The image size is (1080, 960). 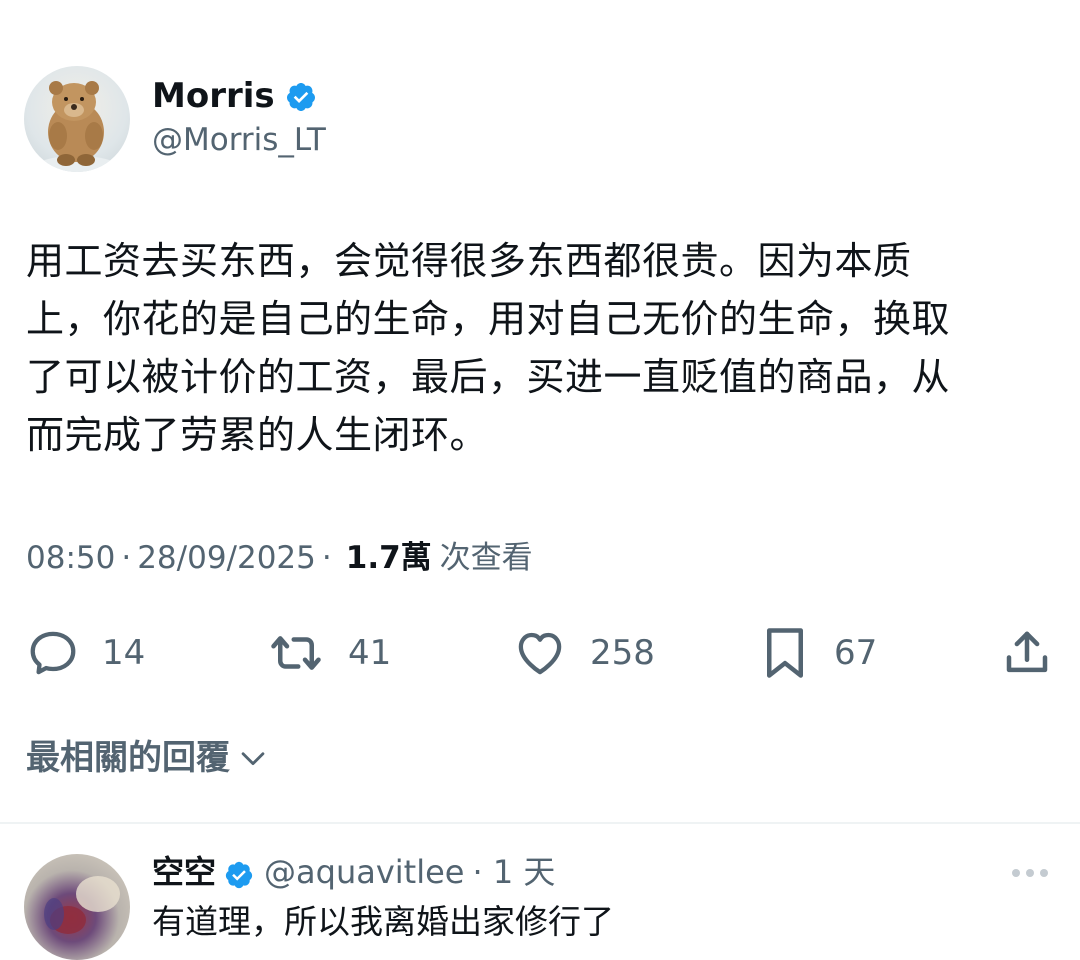 I want to click on author-handle: @Morris_LT, so click(x=239, y=140).